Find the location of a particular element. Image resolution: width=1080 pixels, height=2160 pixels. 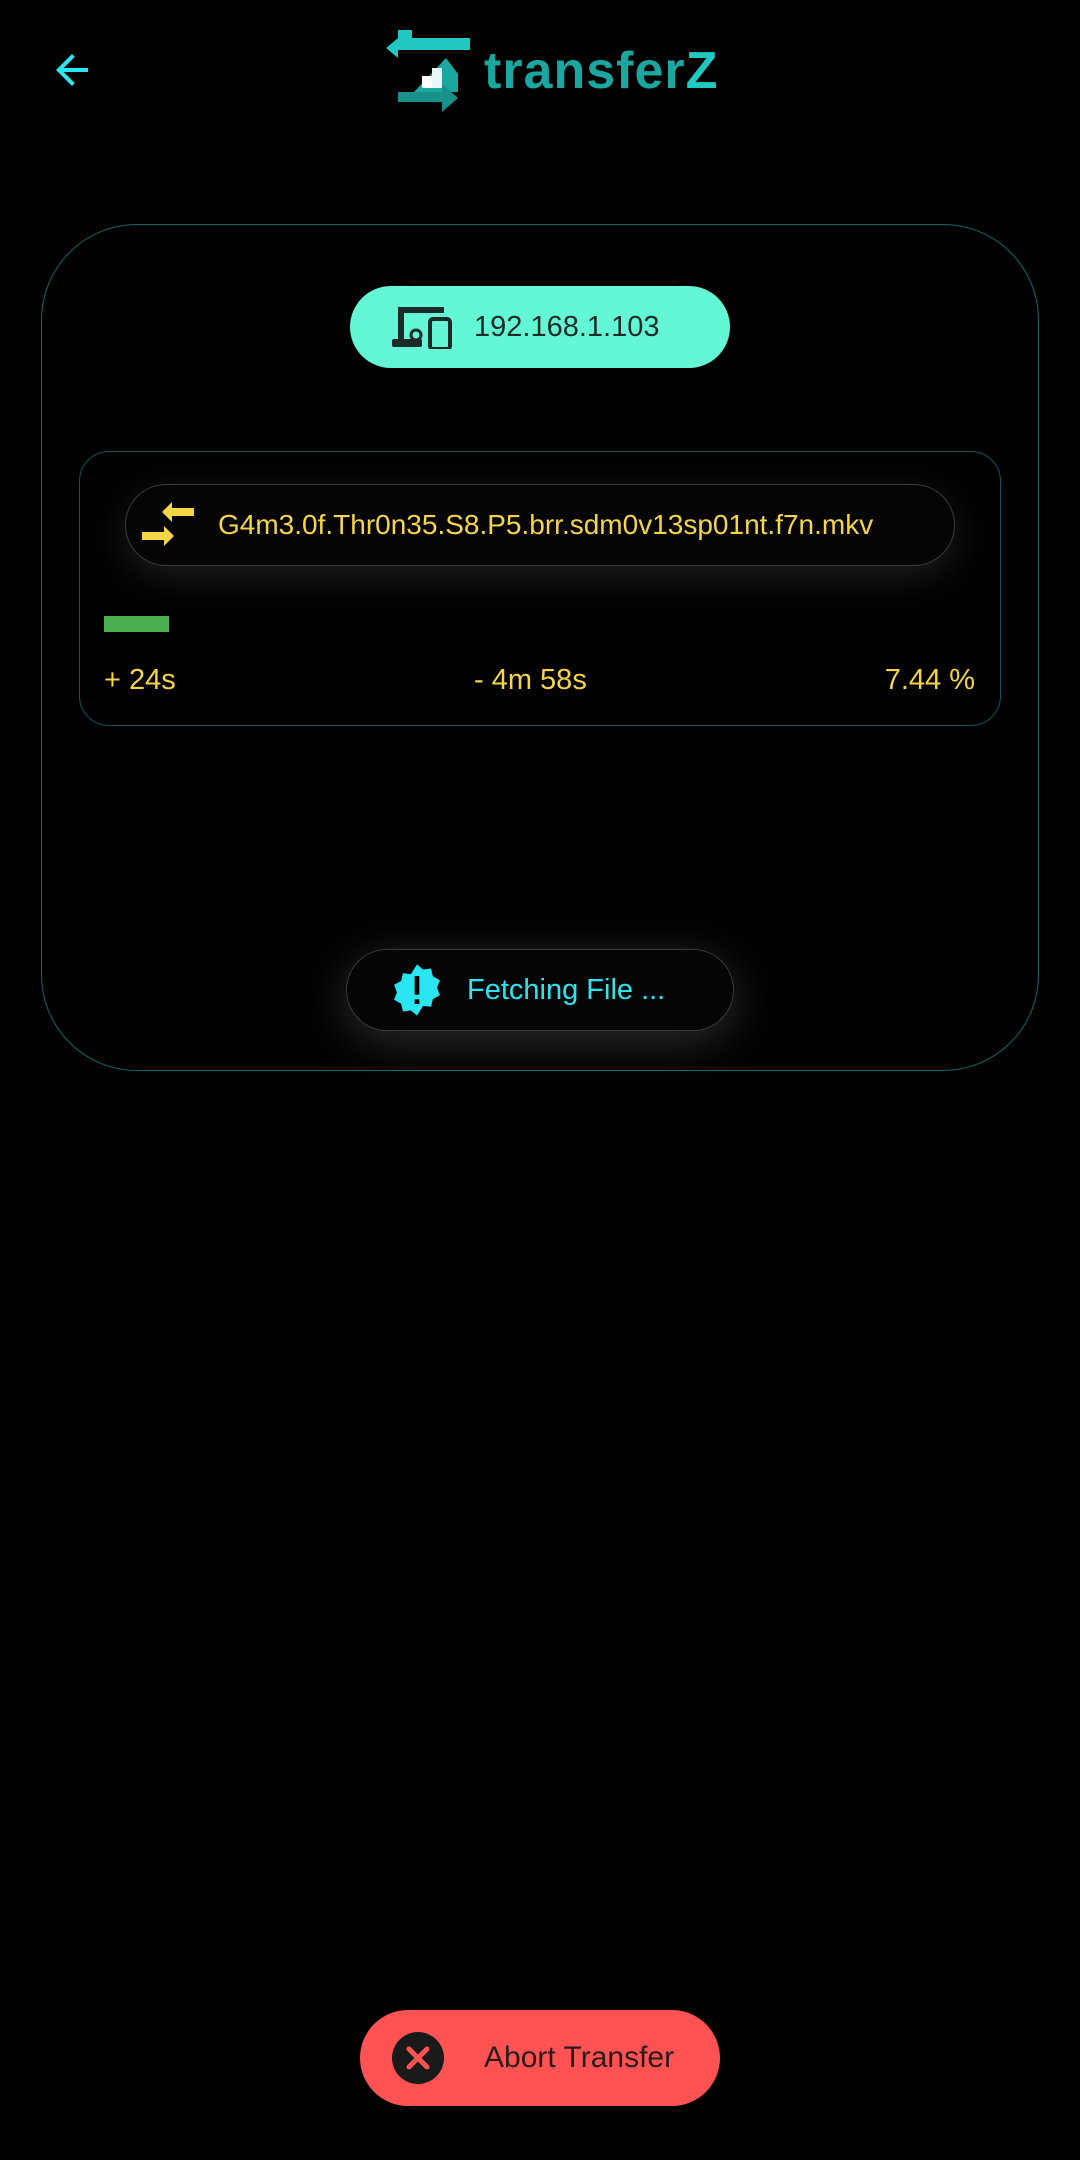

app-logo: transferZ is located at coordinates (551, 71).